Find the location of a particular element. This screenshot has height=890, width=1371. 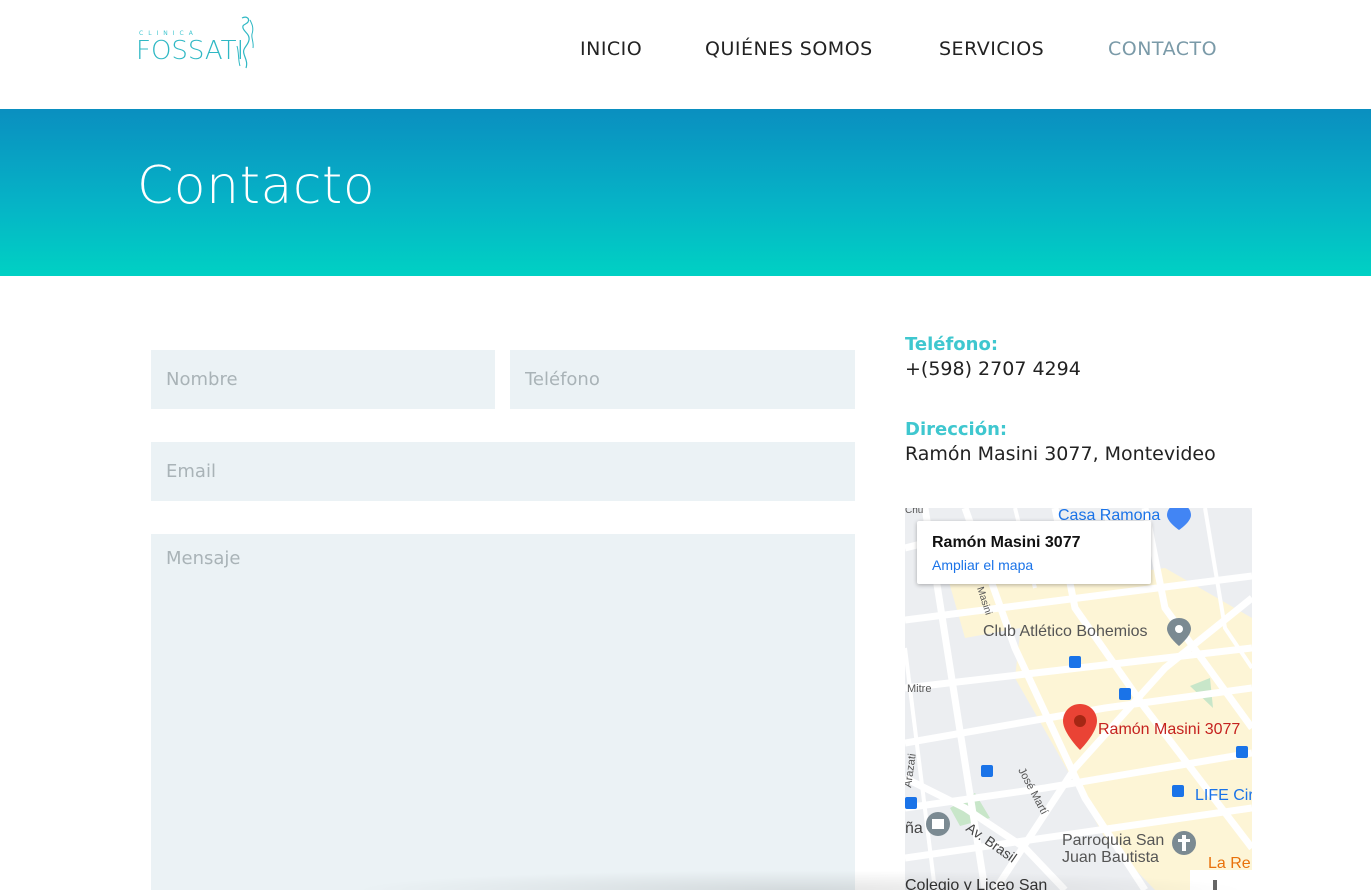

name-field is located at coordinates (323, 379).